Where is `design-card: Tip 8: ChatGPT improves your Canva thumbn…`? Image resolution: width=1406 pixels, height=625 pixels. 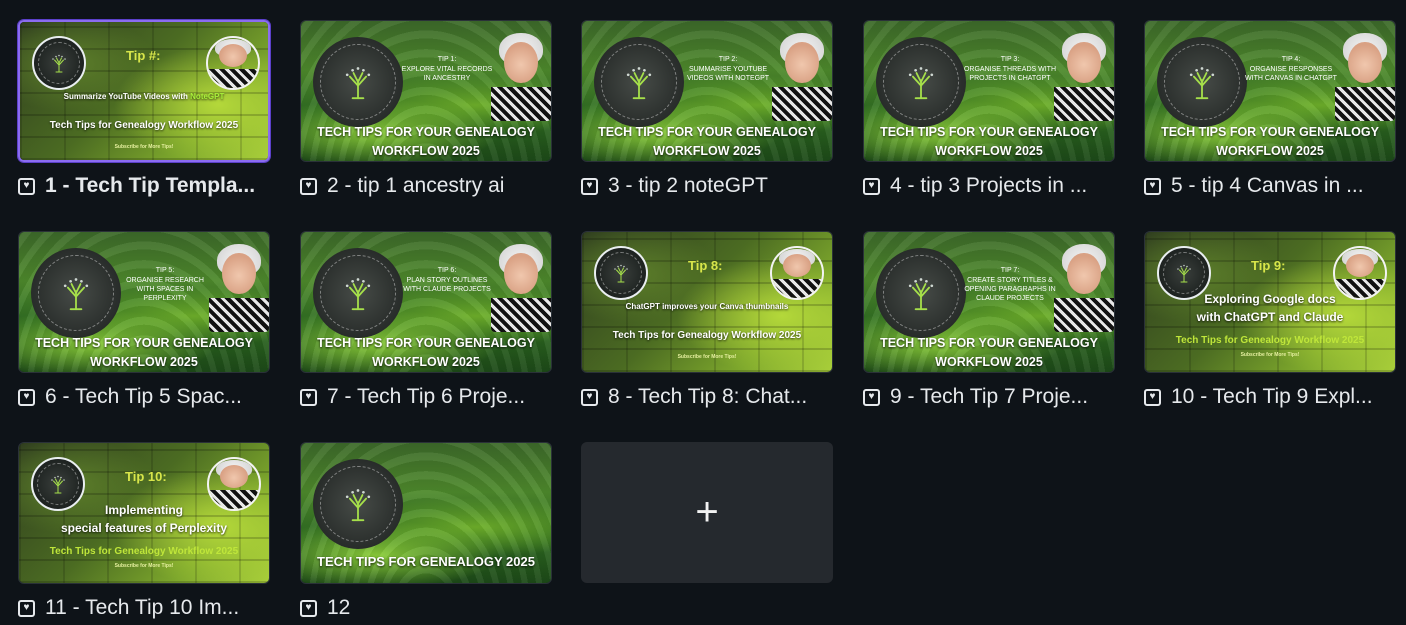
design-card: Tip 8: ChatGPT improves your Canva thumbn… is located at coordinates (707, 321).